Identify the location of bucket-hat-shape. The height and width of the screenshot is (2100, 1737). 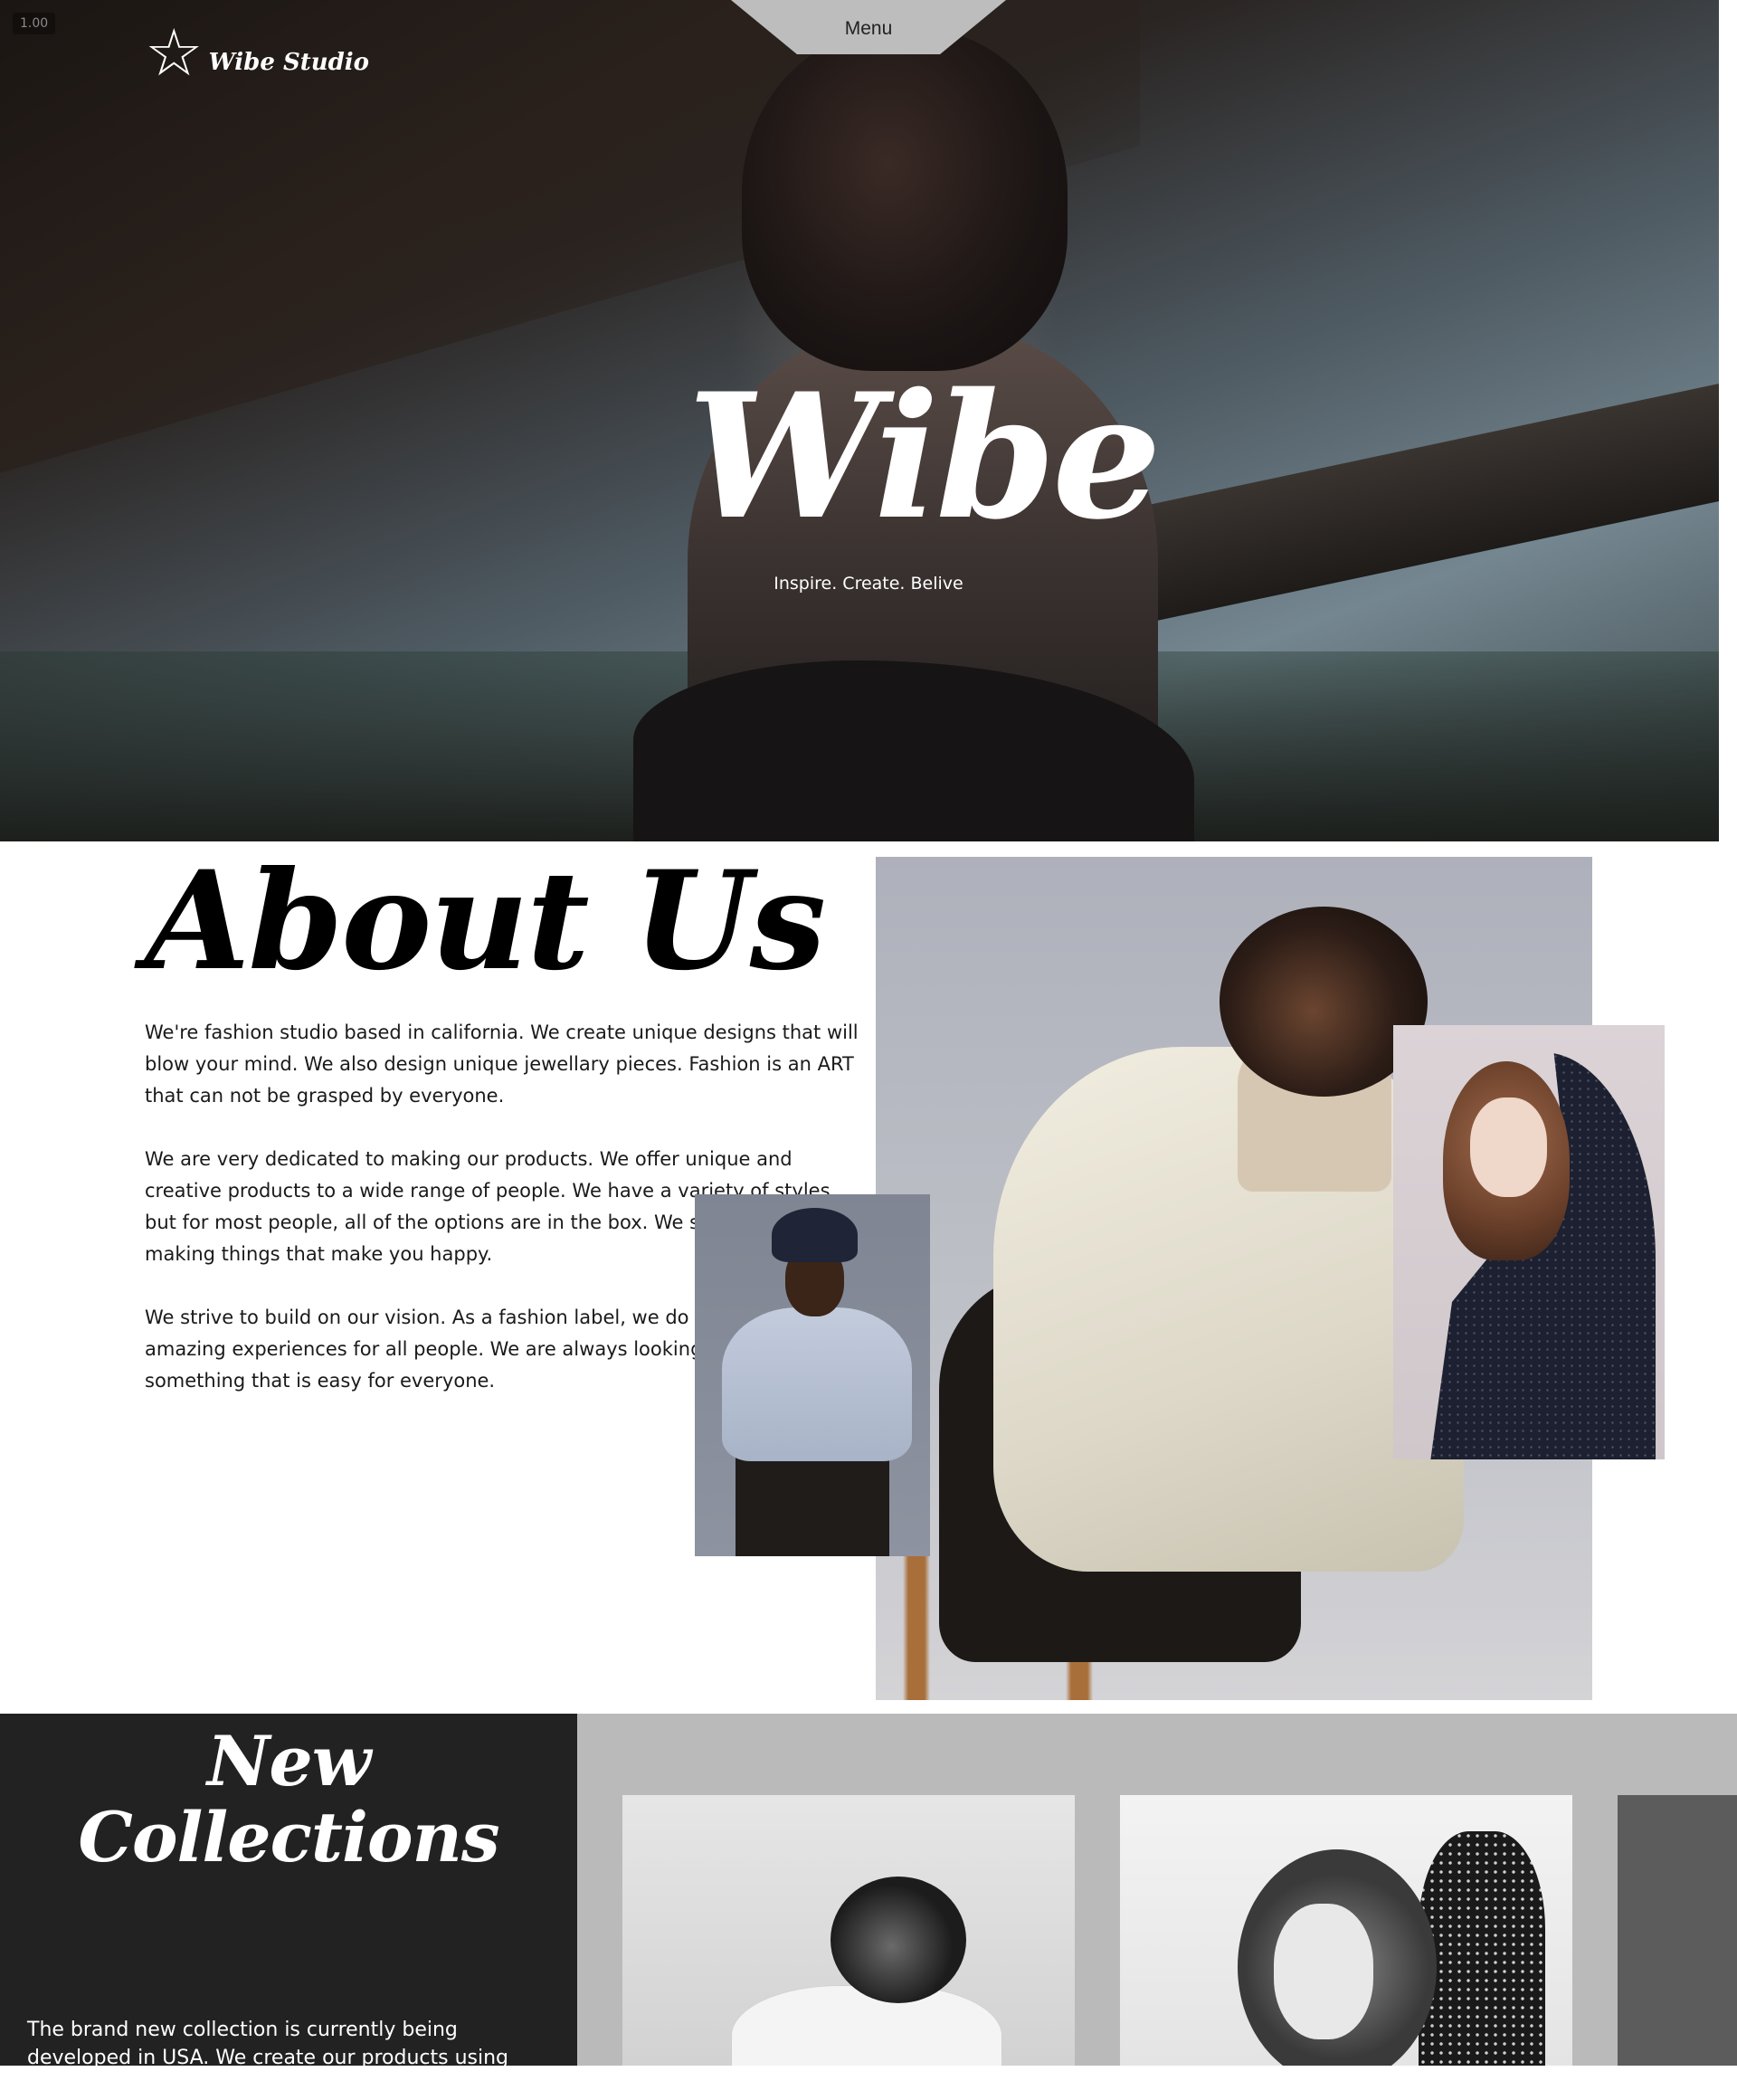
(815, 1235).